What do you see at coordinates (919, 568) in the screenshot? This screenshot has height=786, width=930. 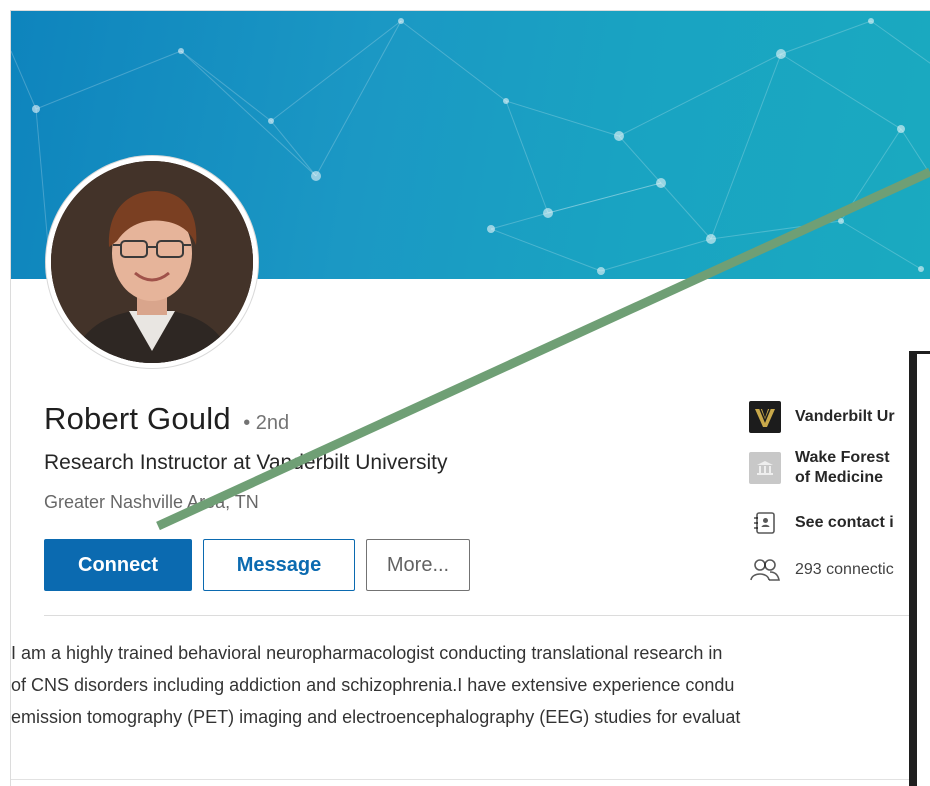 I see `overlay-popup-panel` at bounding box center [919, 568].